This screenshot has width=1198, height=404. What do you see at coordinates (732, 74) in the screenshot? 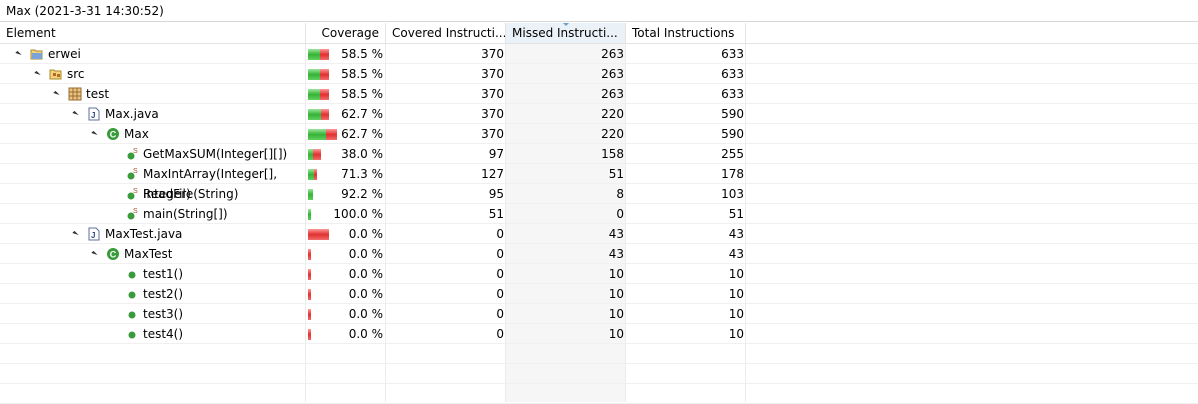
I see `total-instructions-cell: 633` at bounding box center [732, 74].